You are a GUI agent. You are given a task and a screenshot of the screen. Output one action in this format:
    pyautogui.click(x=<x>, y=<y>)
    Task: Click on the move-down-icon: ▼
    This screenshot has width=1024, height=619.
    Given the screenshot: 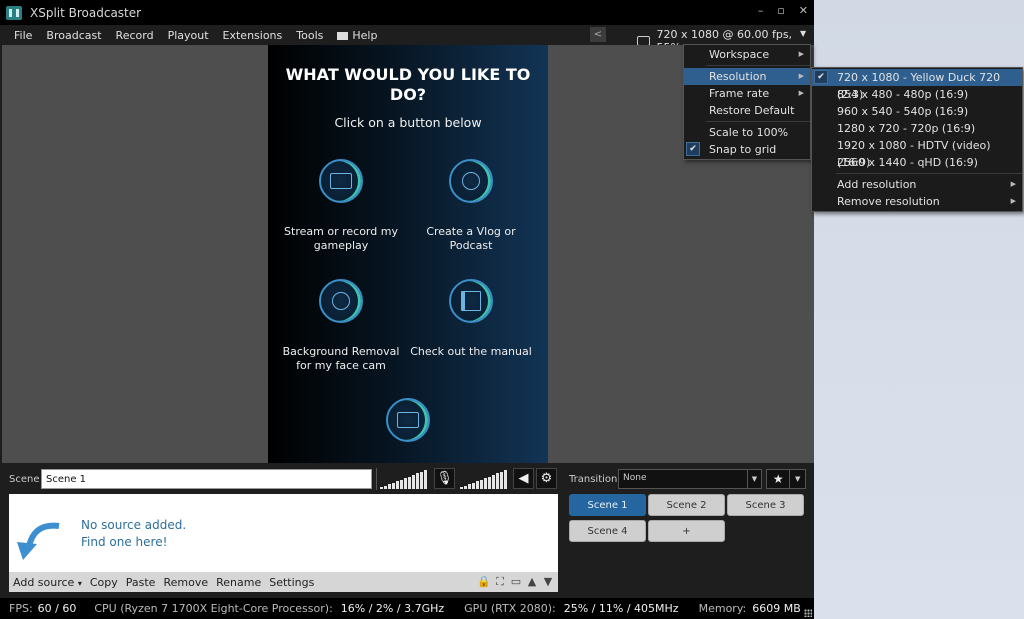 What is the action you would take?
    pyautogui.click(x=548, y=581)
    